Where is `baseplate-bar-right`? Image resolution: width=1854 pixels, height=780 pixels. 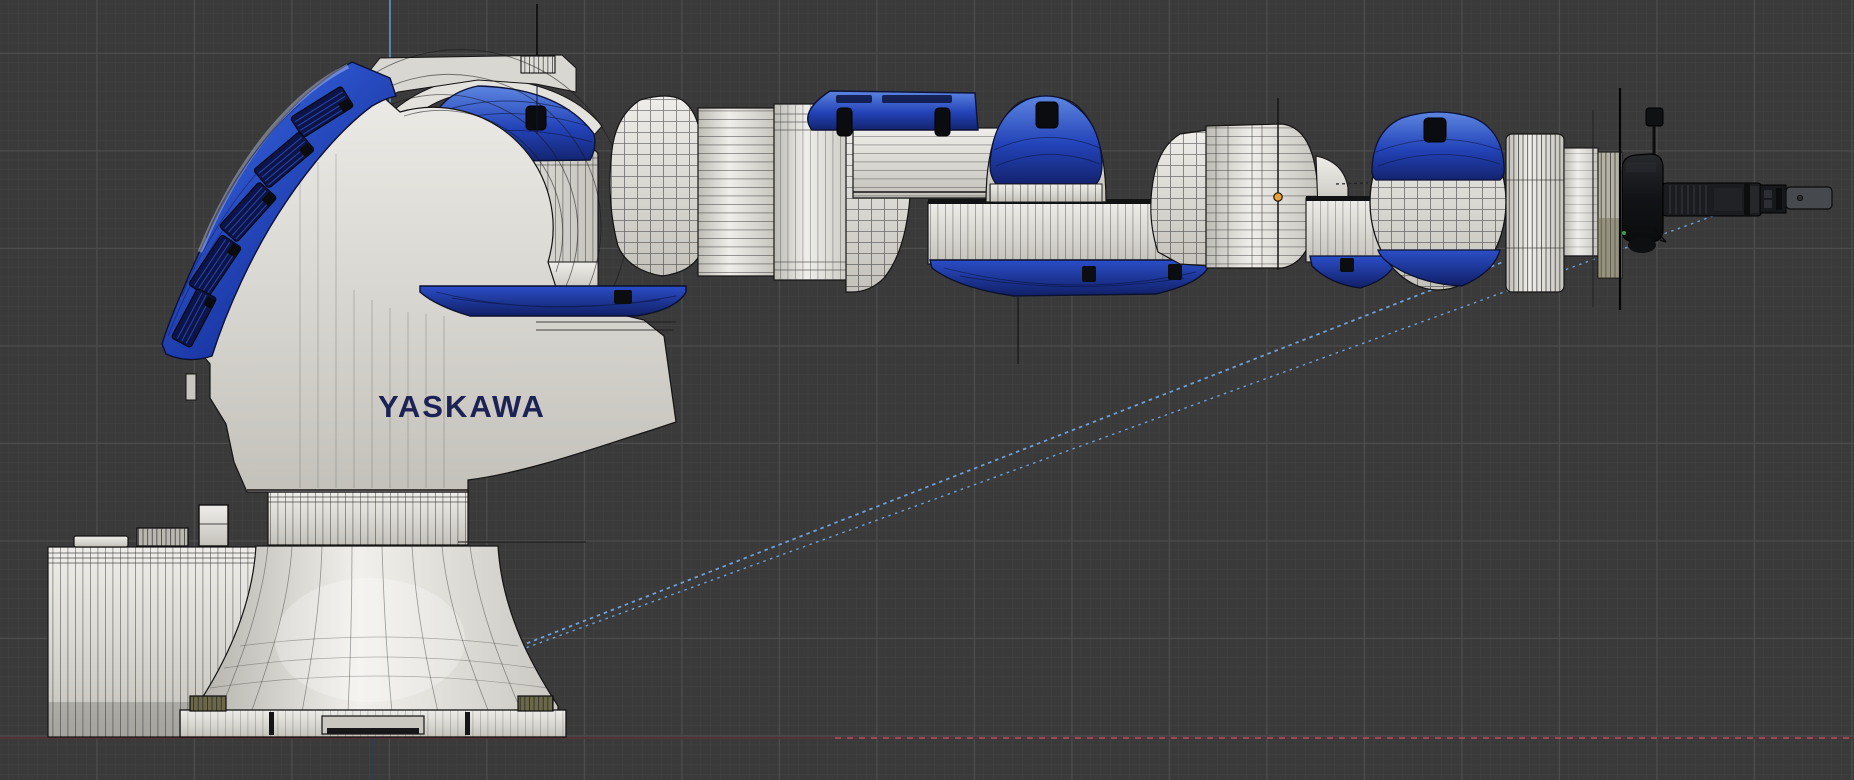
baseplate-bar-right is located at coordinates (467, 723).